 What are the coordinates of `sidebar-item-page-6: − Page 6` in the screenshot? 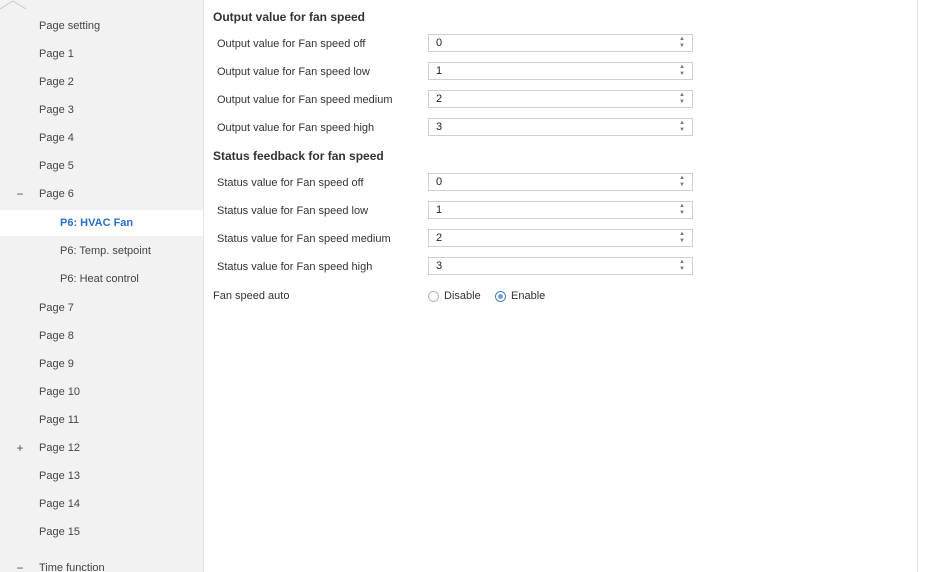 It's located at (101, 194).